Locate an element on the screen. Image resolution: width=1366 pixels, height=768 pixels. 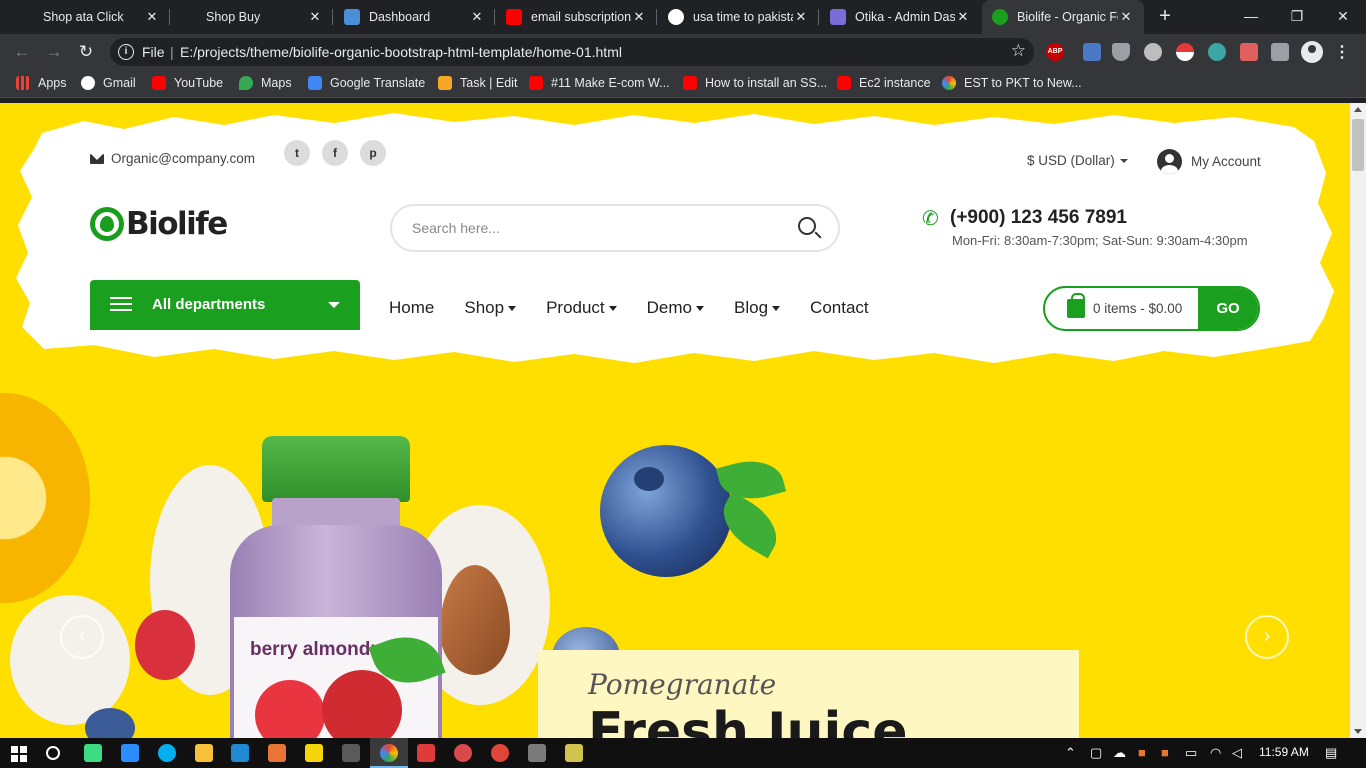
nav-product: Product is located at coordinates (581, 308).